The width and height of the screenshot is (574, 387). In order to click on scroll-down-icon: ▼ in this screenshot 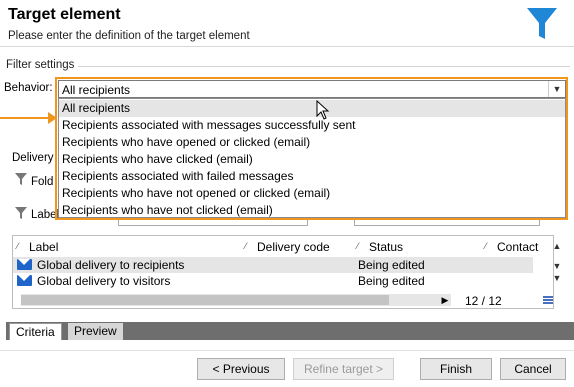, I will do `click(557, 266)`.